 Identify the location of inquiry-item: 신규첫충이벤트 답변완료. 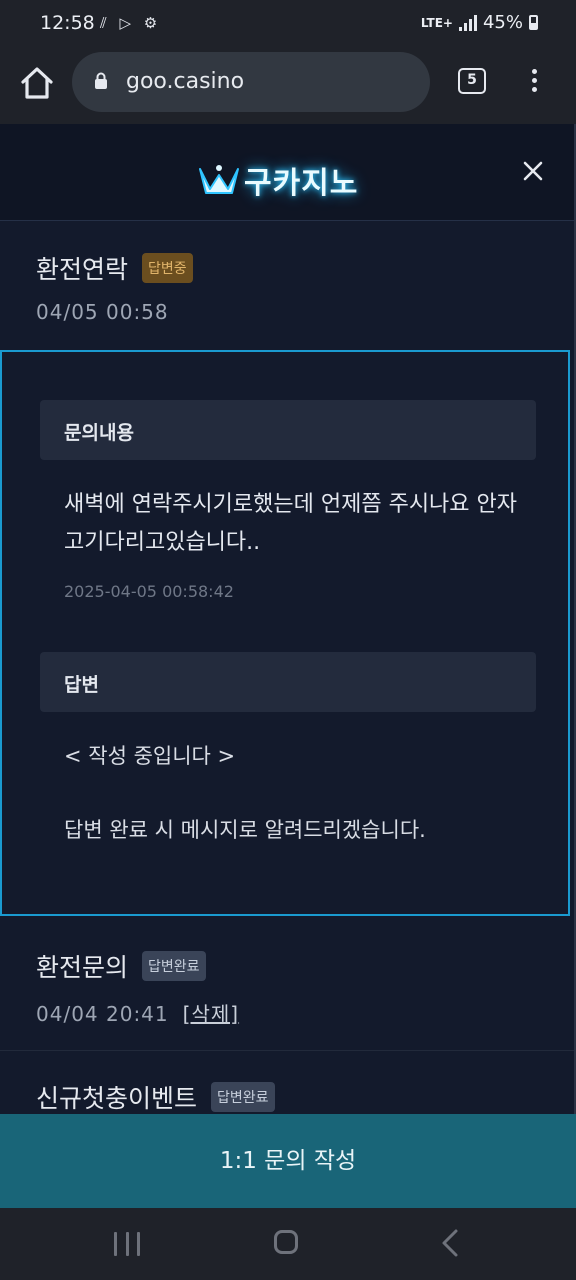
(287, 1082).